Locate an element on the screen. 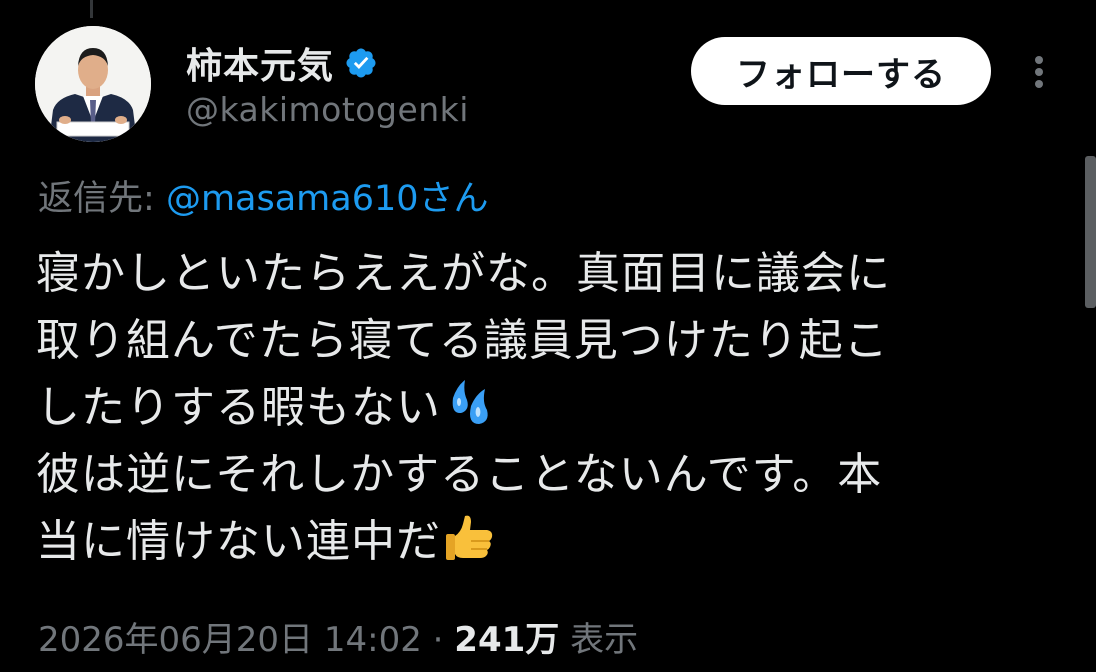  tweet-line: 取り組んでたら寝てる議員見つけたり起こ is located at coordinates (462, 340).